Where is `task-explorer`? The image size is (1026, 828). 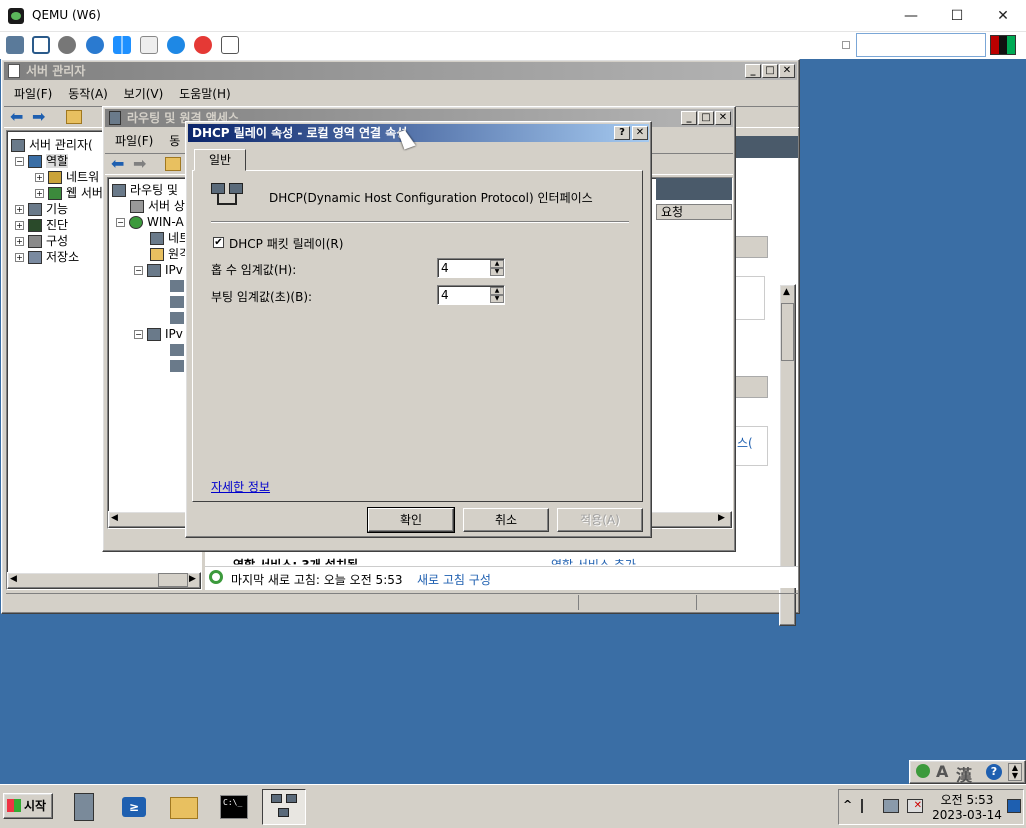
task-explorer is located at coordinates (184, 807).